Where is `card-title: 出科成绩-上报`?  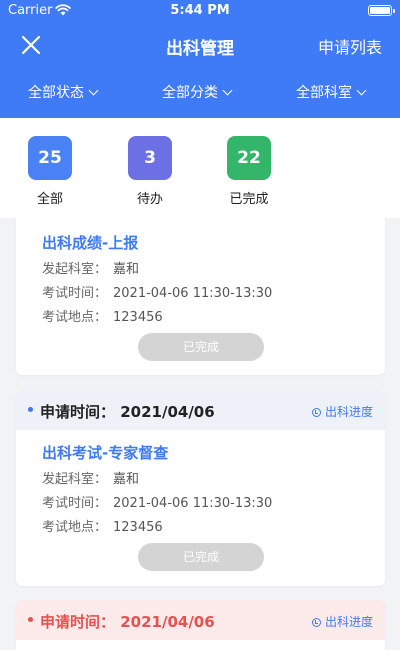
card-title: 出科成绩-上报 is located at coordinates (90, 242).